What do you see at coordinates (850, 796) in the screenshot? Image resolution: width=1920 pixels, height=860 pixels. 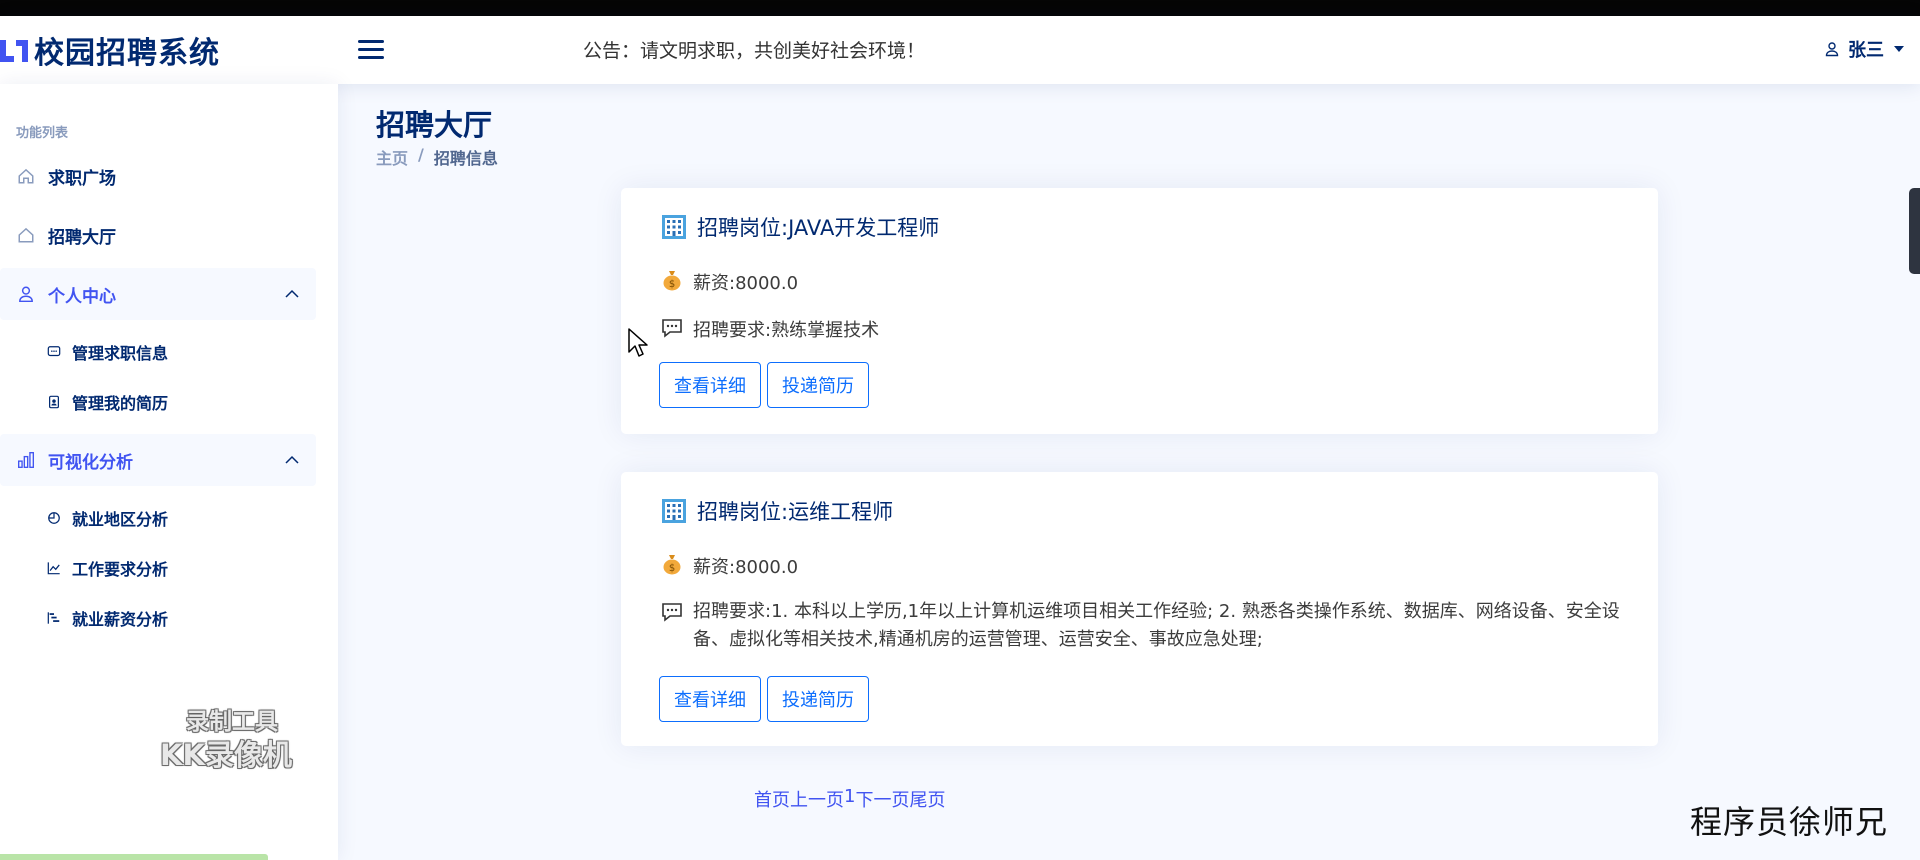 I see `pager-current-page: 1` at bounding box center [850, 796].